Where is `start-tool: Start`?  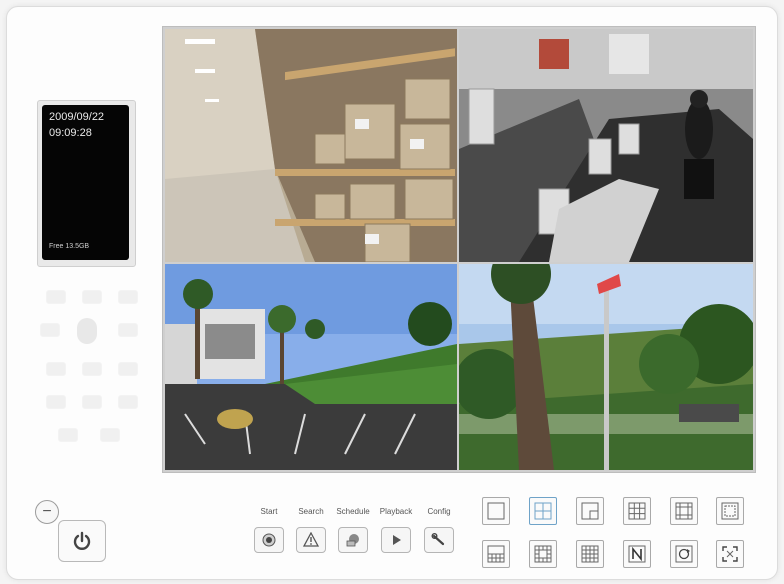
start-tool: Start is located at coordinates (269, 530).